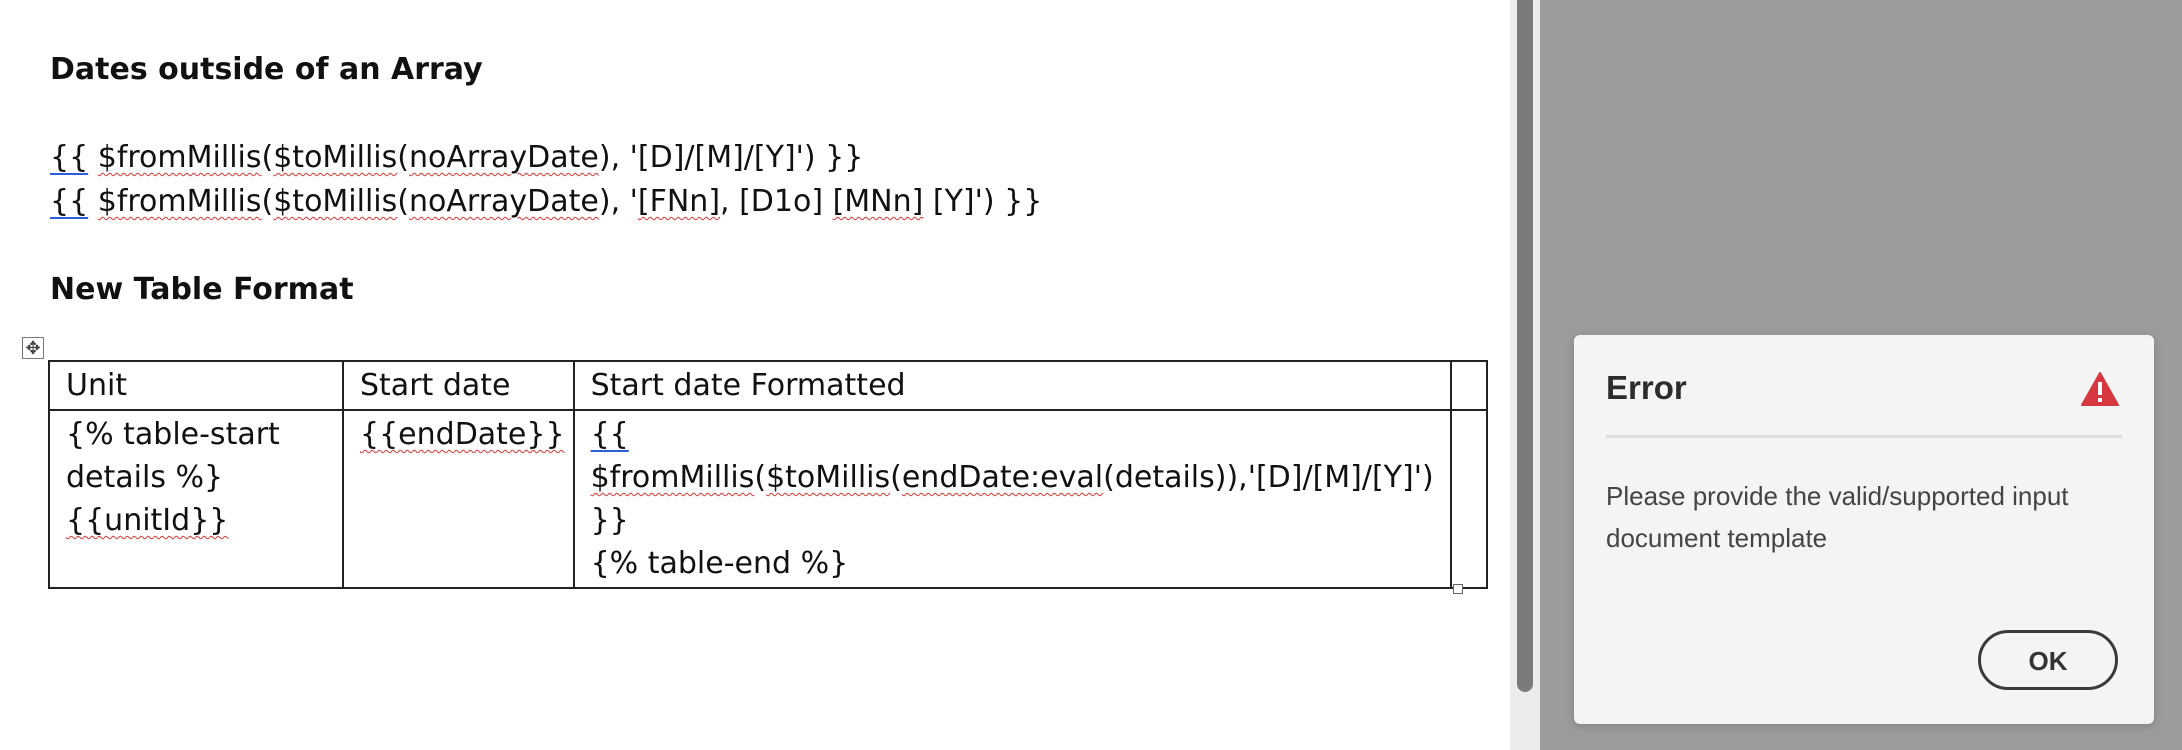 The height and width of the screenshot is (750, 2182). What do you see at coordinates (196, 499) in the screenshot?
I see `cell-unit: {% table-start details %} {{unitId}}` at bounding box center [196, 499].